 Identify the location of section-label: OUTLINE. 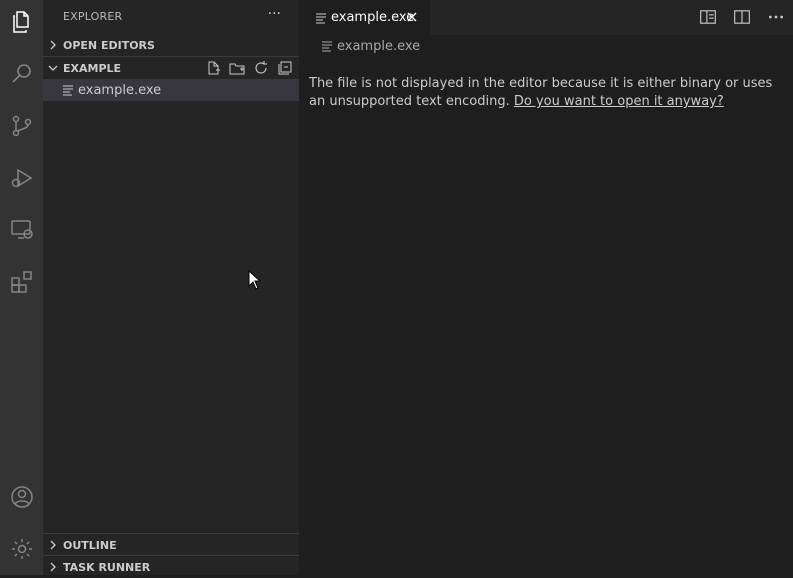
(90, 545).